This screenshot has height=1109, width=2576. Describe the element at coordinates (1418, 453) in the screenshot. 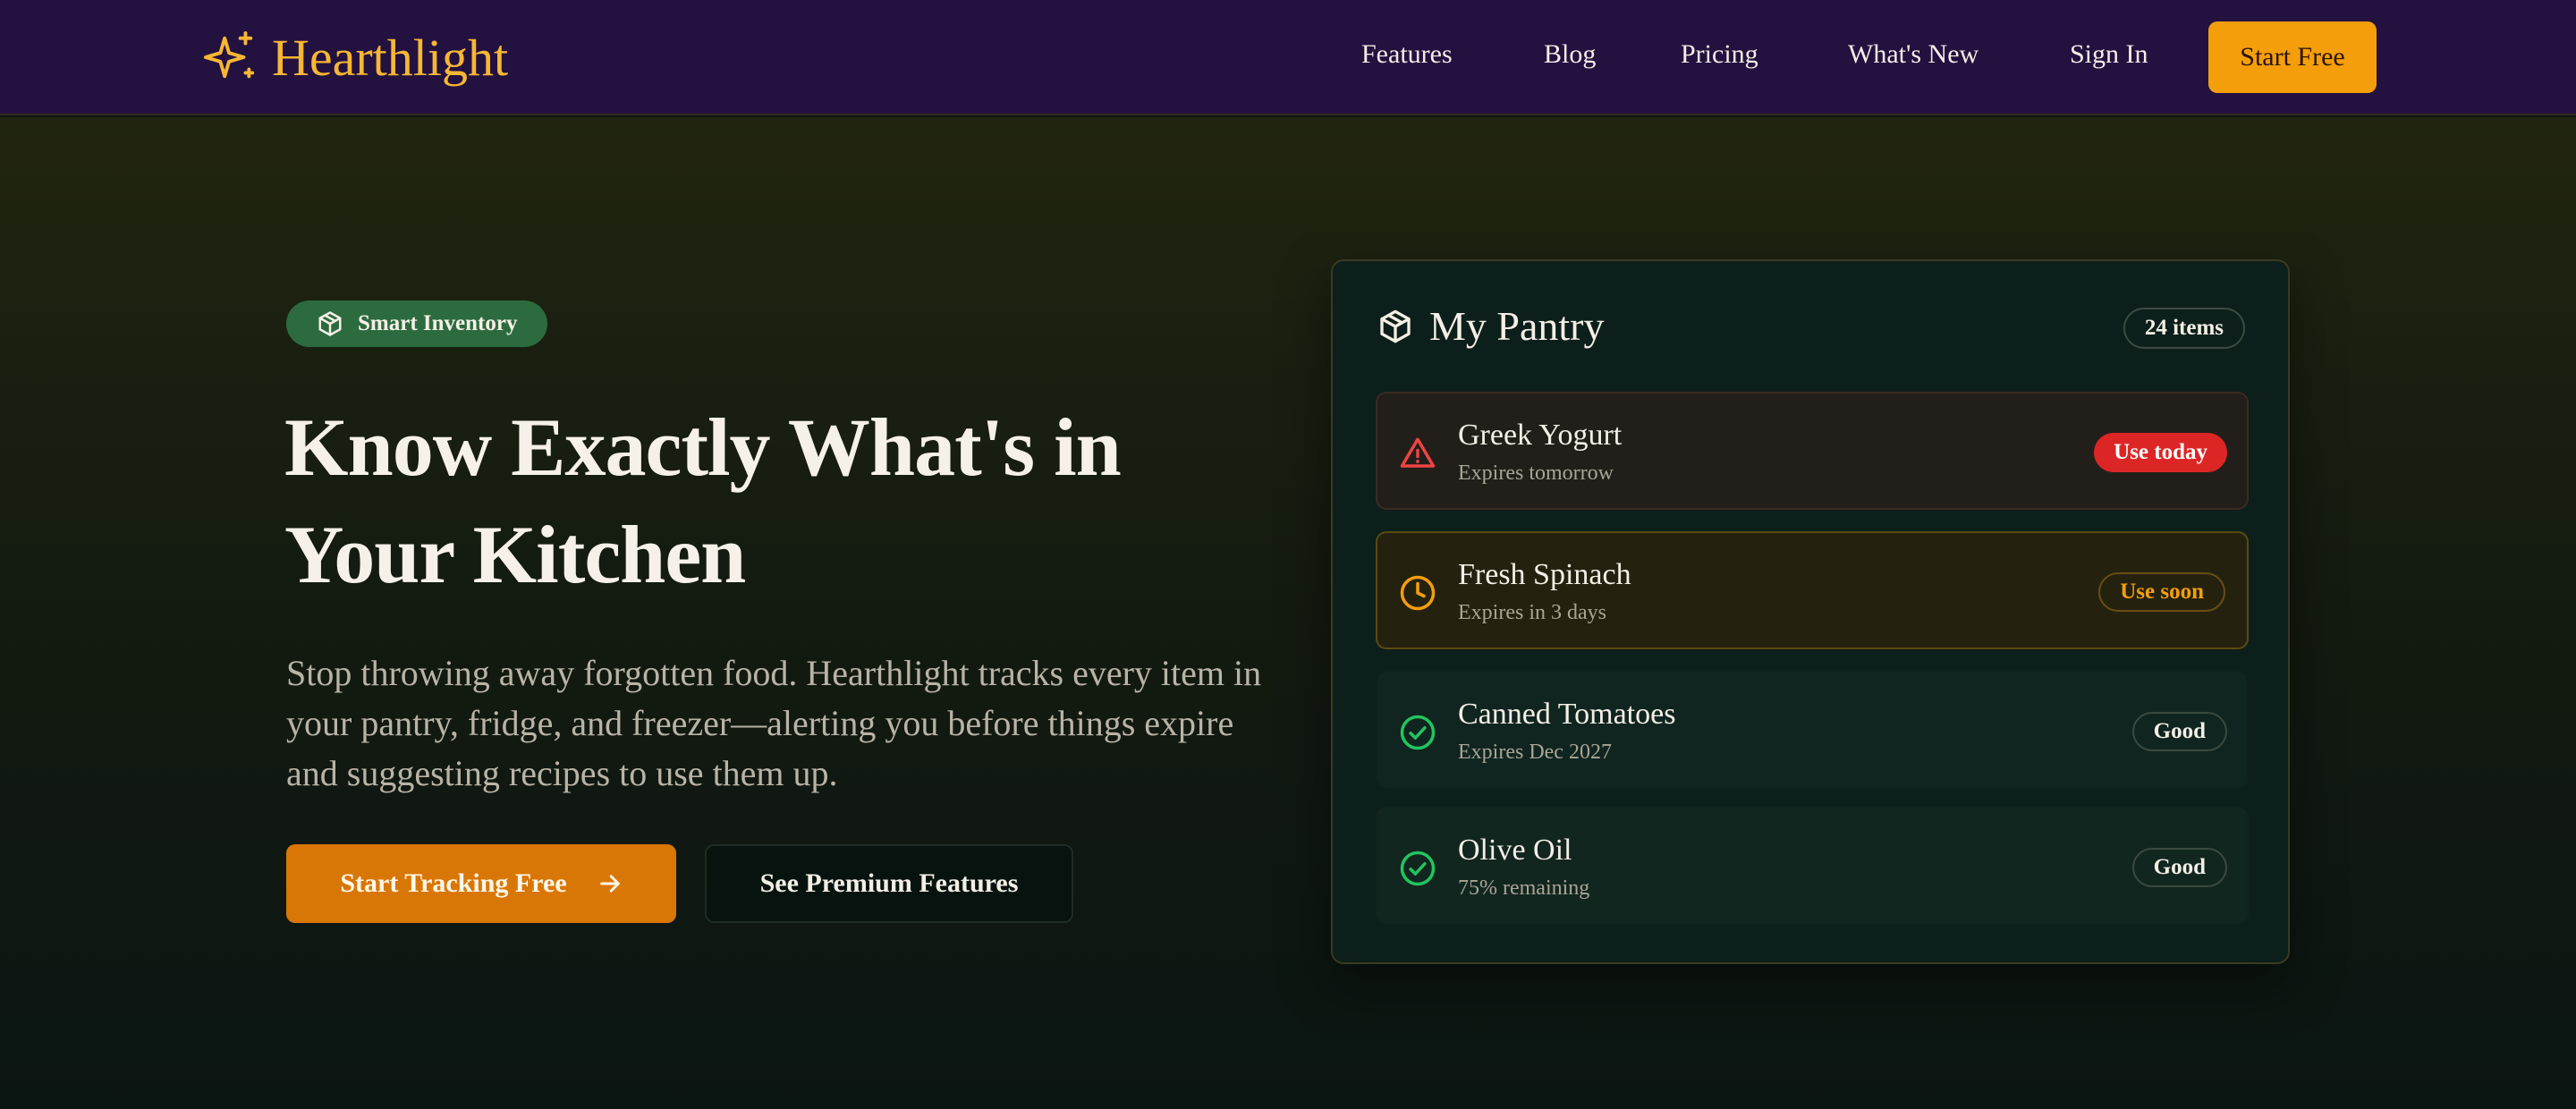

I see `alert-triangle-icon` at that location.